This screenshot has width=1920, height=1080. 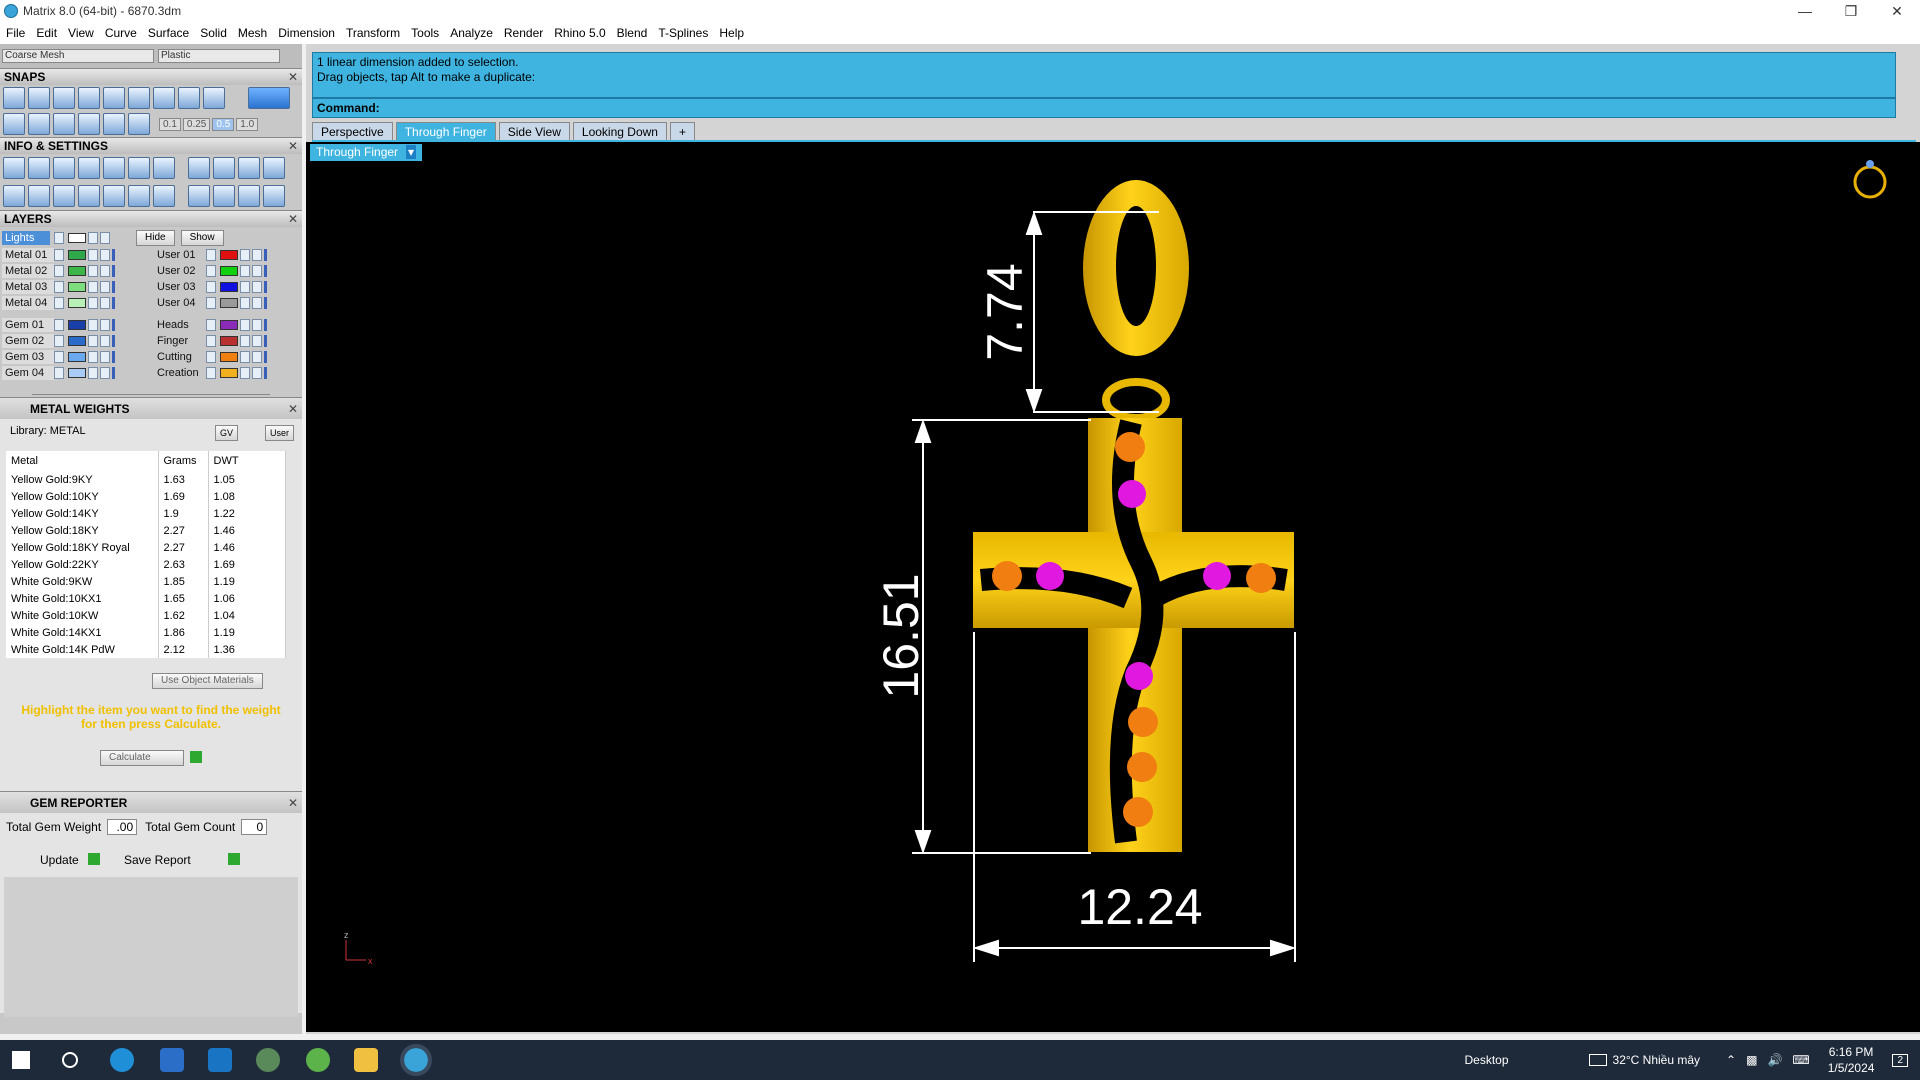 What do you see at coordinates (199, 196) in the screenshot?
I see `view-a-icon` at bounding box center [199, 196].